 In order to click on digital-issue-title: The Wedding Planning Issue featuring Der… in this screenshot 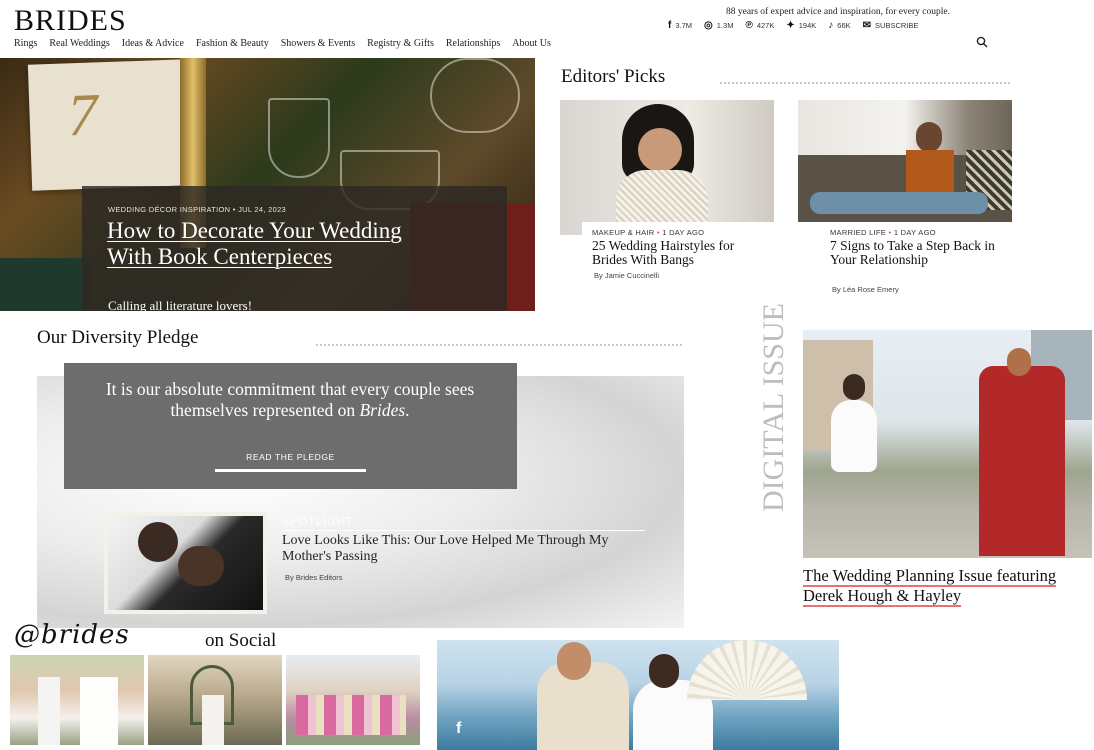, I will do `click(943, 586)`.